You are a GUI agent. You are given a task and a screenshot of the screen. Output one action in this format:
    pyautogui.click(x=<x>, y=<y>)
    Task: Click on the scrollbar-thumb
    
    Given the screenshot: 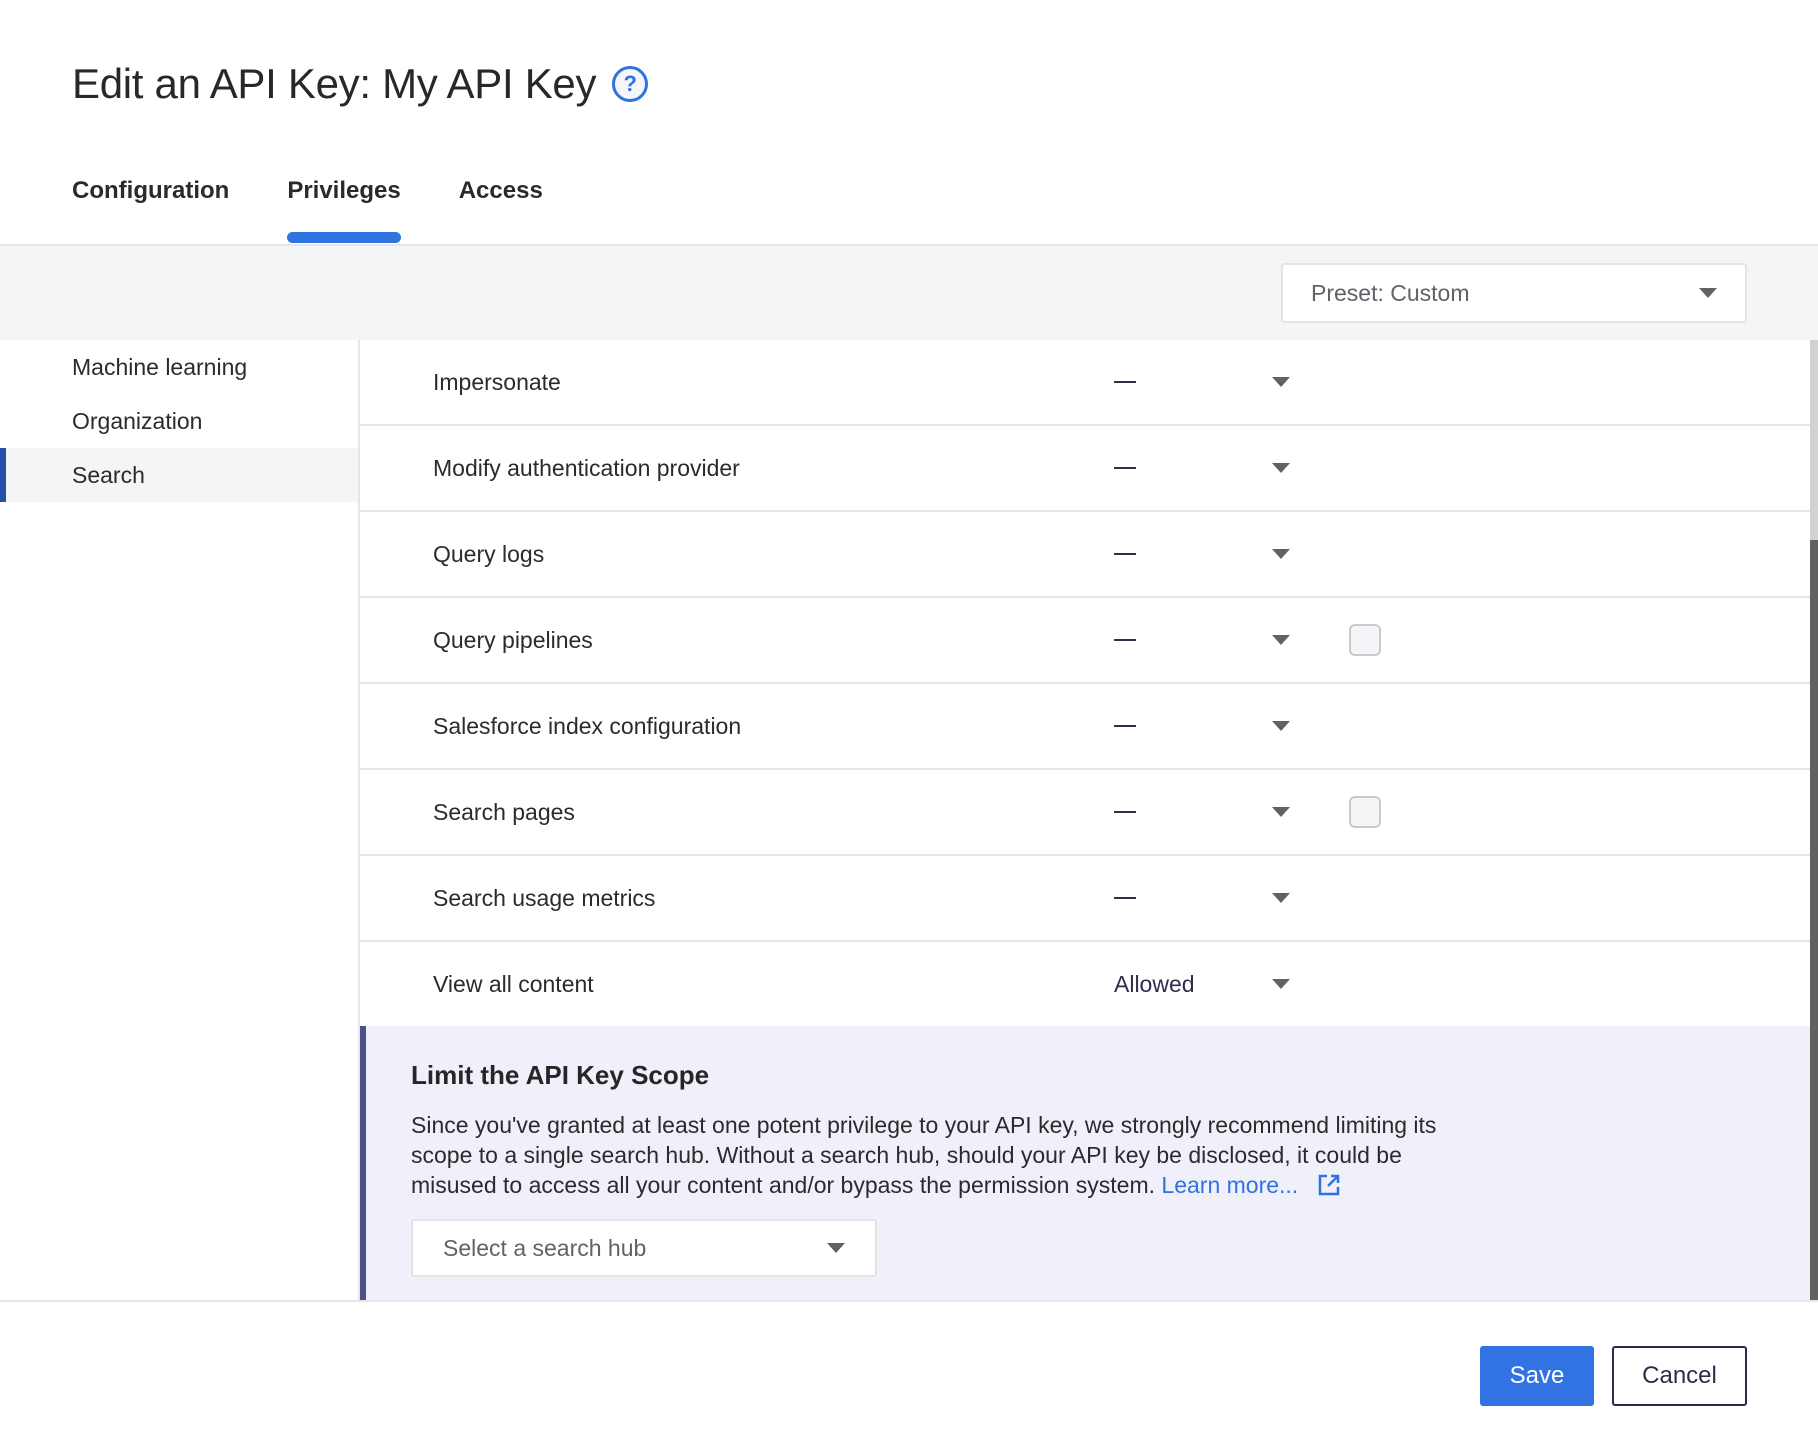 What is the action you would take?
    pyautogui.click(x=1814, y=920)
    